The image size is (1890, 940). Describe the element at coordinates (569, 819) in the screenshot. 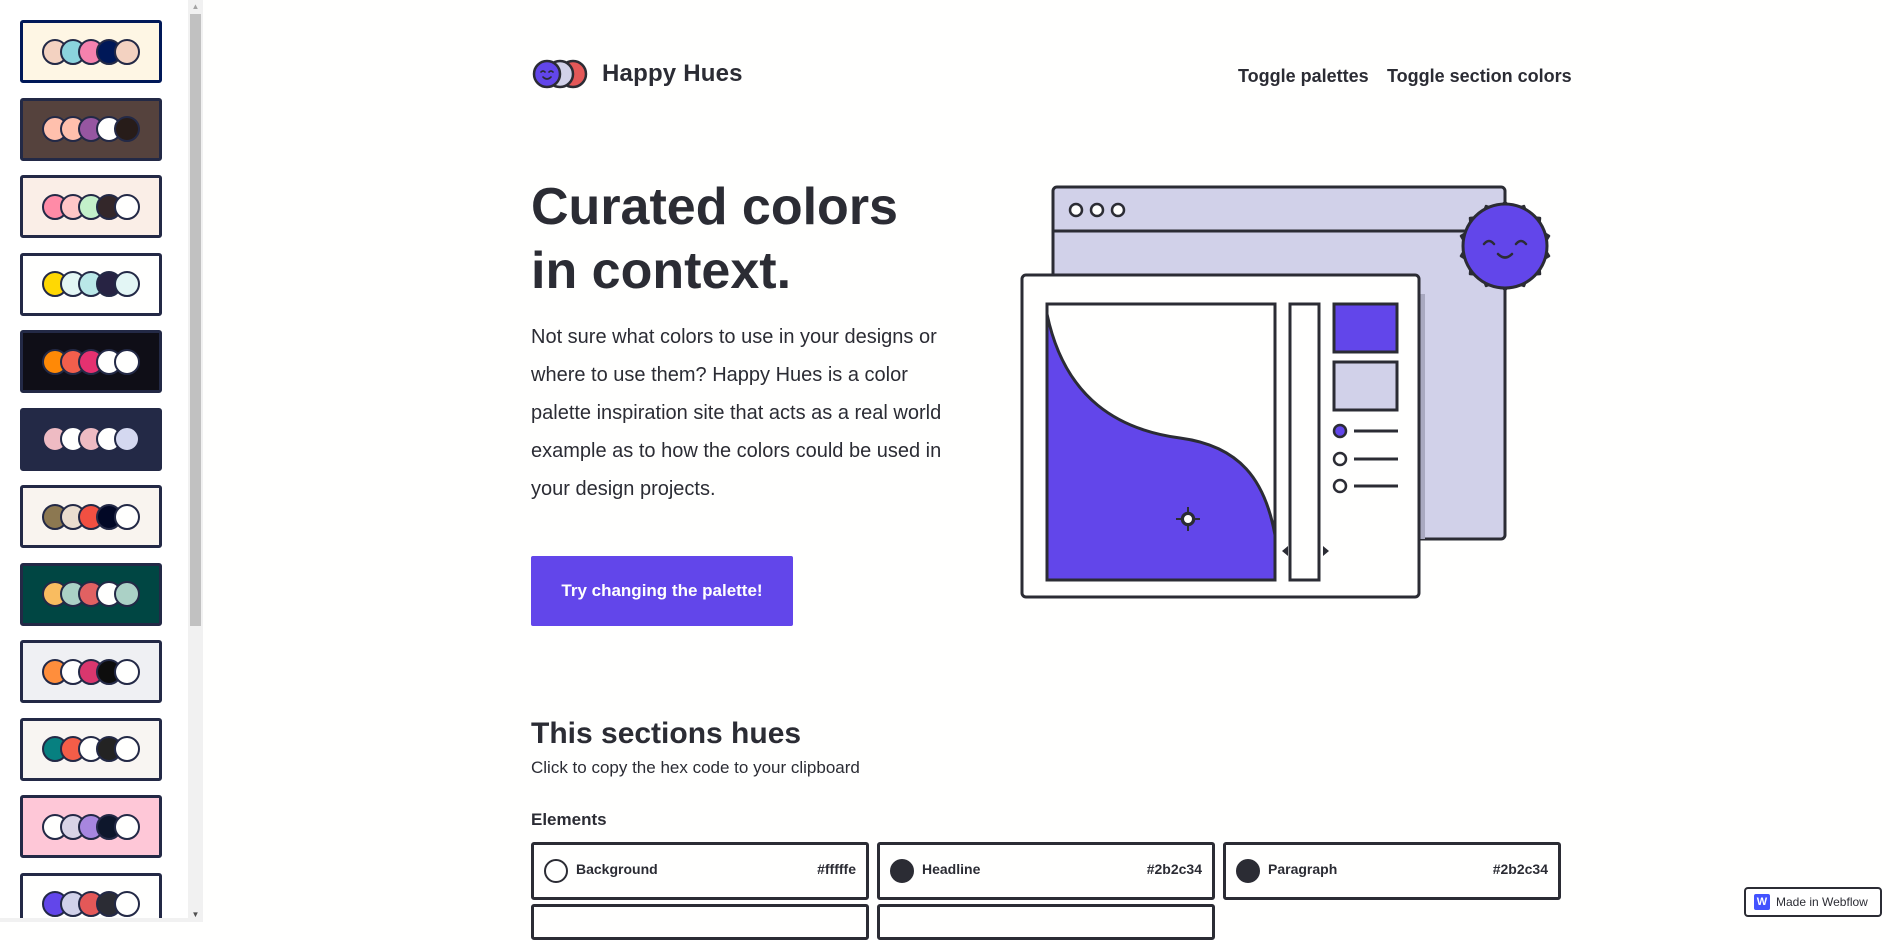

I see `elements-label: Elements` at that location.